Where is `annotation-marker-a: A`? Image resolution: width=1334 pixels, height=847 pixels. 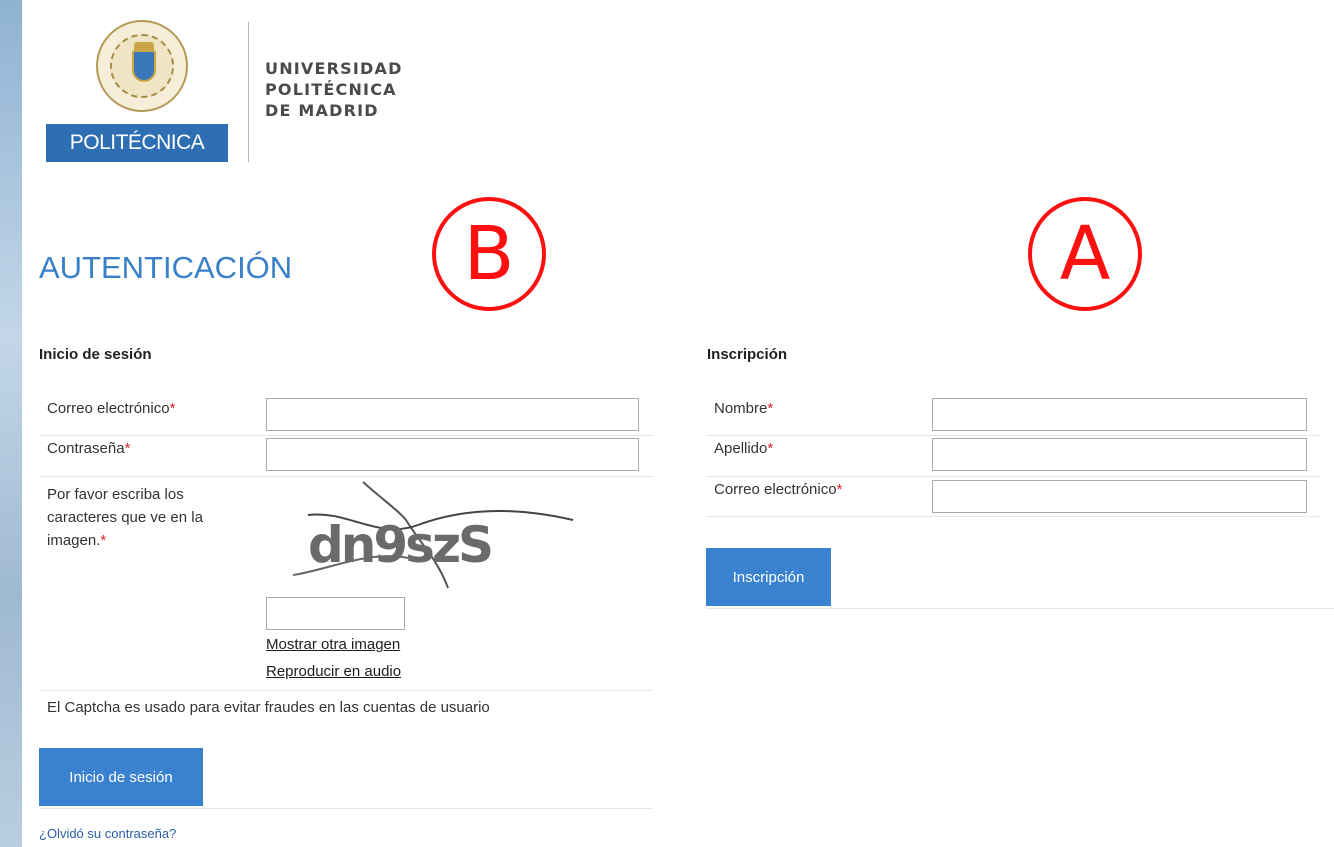 annotation-marker-a: A is located at coordinates (1085, 254).